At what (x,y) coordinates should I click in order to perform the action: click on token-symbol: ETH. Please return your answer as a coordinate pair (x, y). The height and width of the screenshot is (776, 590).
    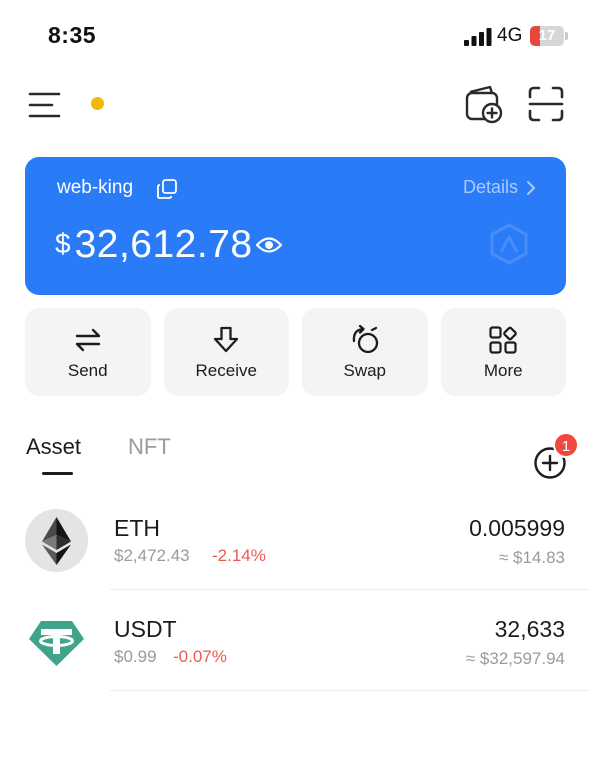
    Looking at the image, I should click on (137, 528).